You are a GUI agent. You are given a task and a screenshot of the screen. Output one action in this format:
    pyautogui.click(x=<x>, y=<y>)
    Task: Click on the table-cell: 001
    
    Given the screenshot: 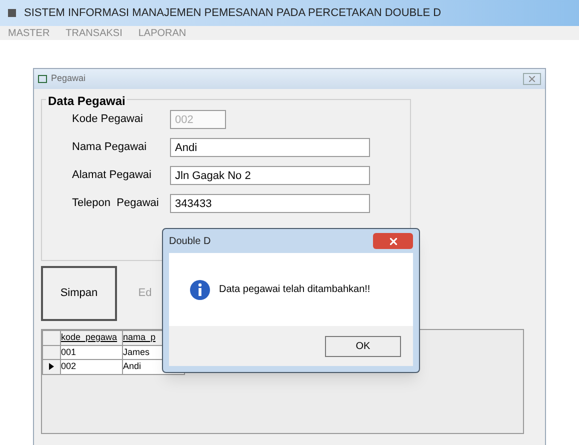 What is the action you would take?
    pyautogui.click(x=91, y=352)
    